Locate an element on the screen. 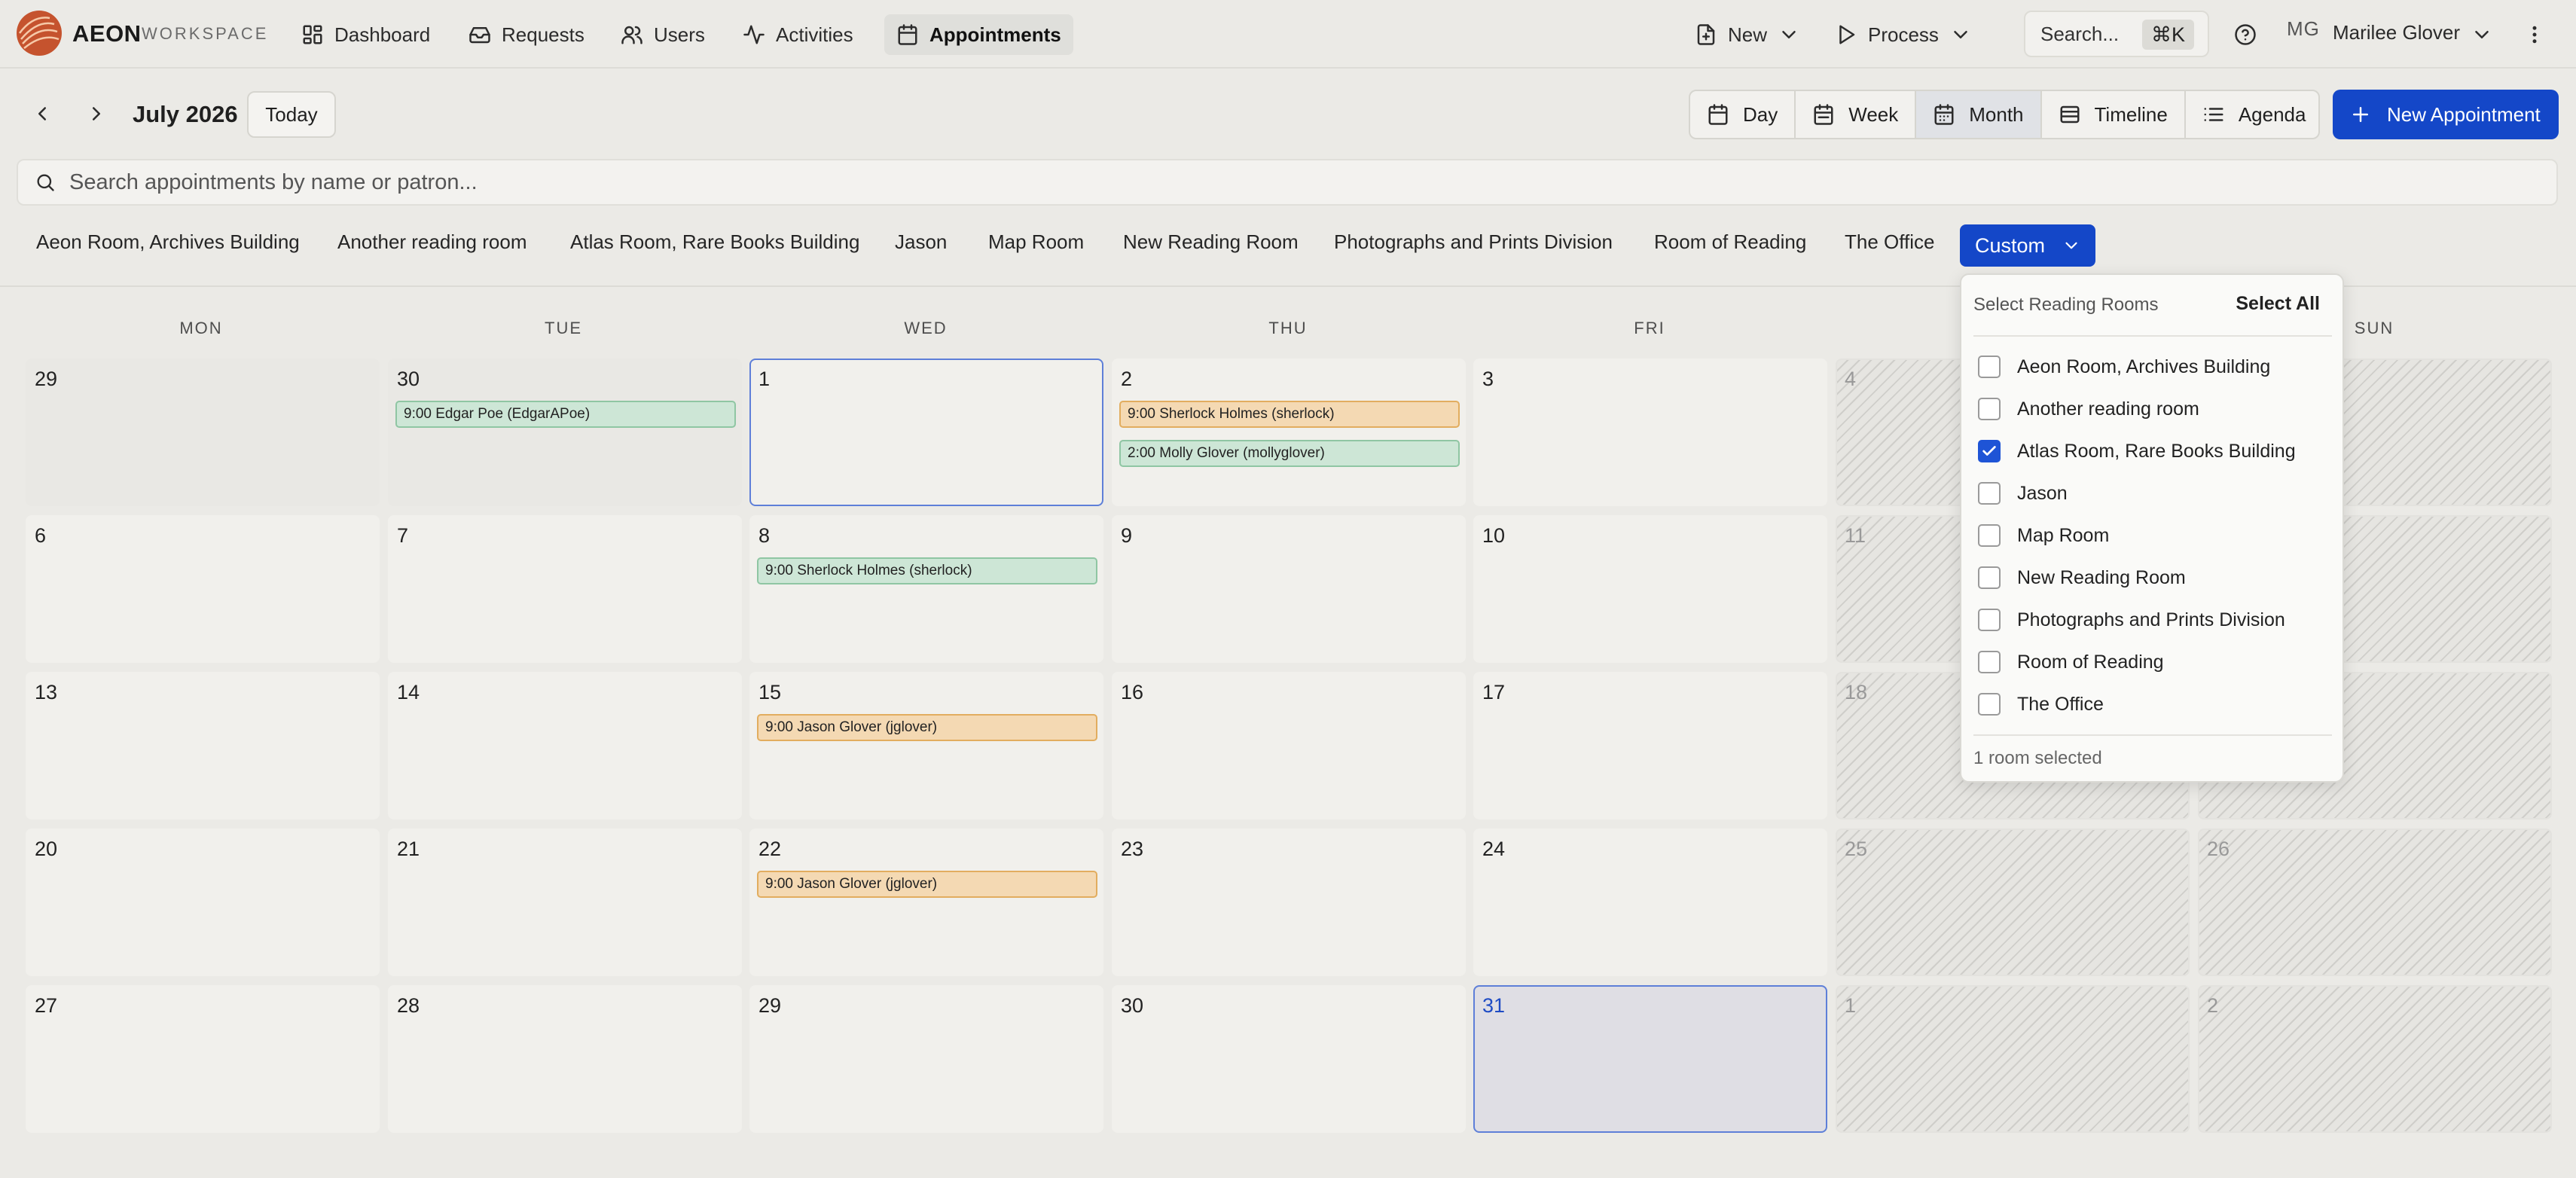 The image size is (2576, 1178). appointment-event: 2:00 Molly Glover (mollyglover) is located at coordinates (1290, 454).